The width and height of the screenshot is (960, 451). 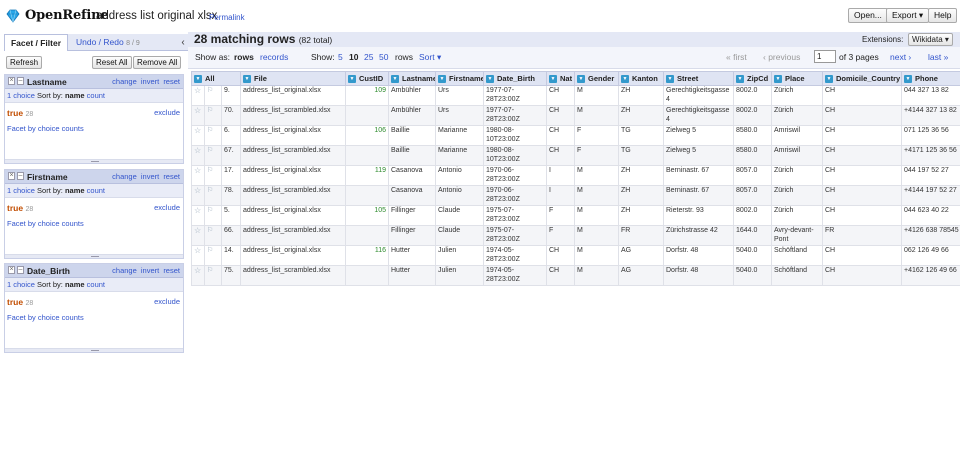 I want to click on row-number: 78., so click(x=231, y=195).